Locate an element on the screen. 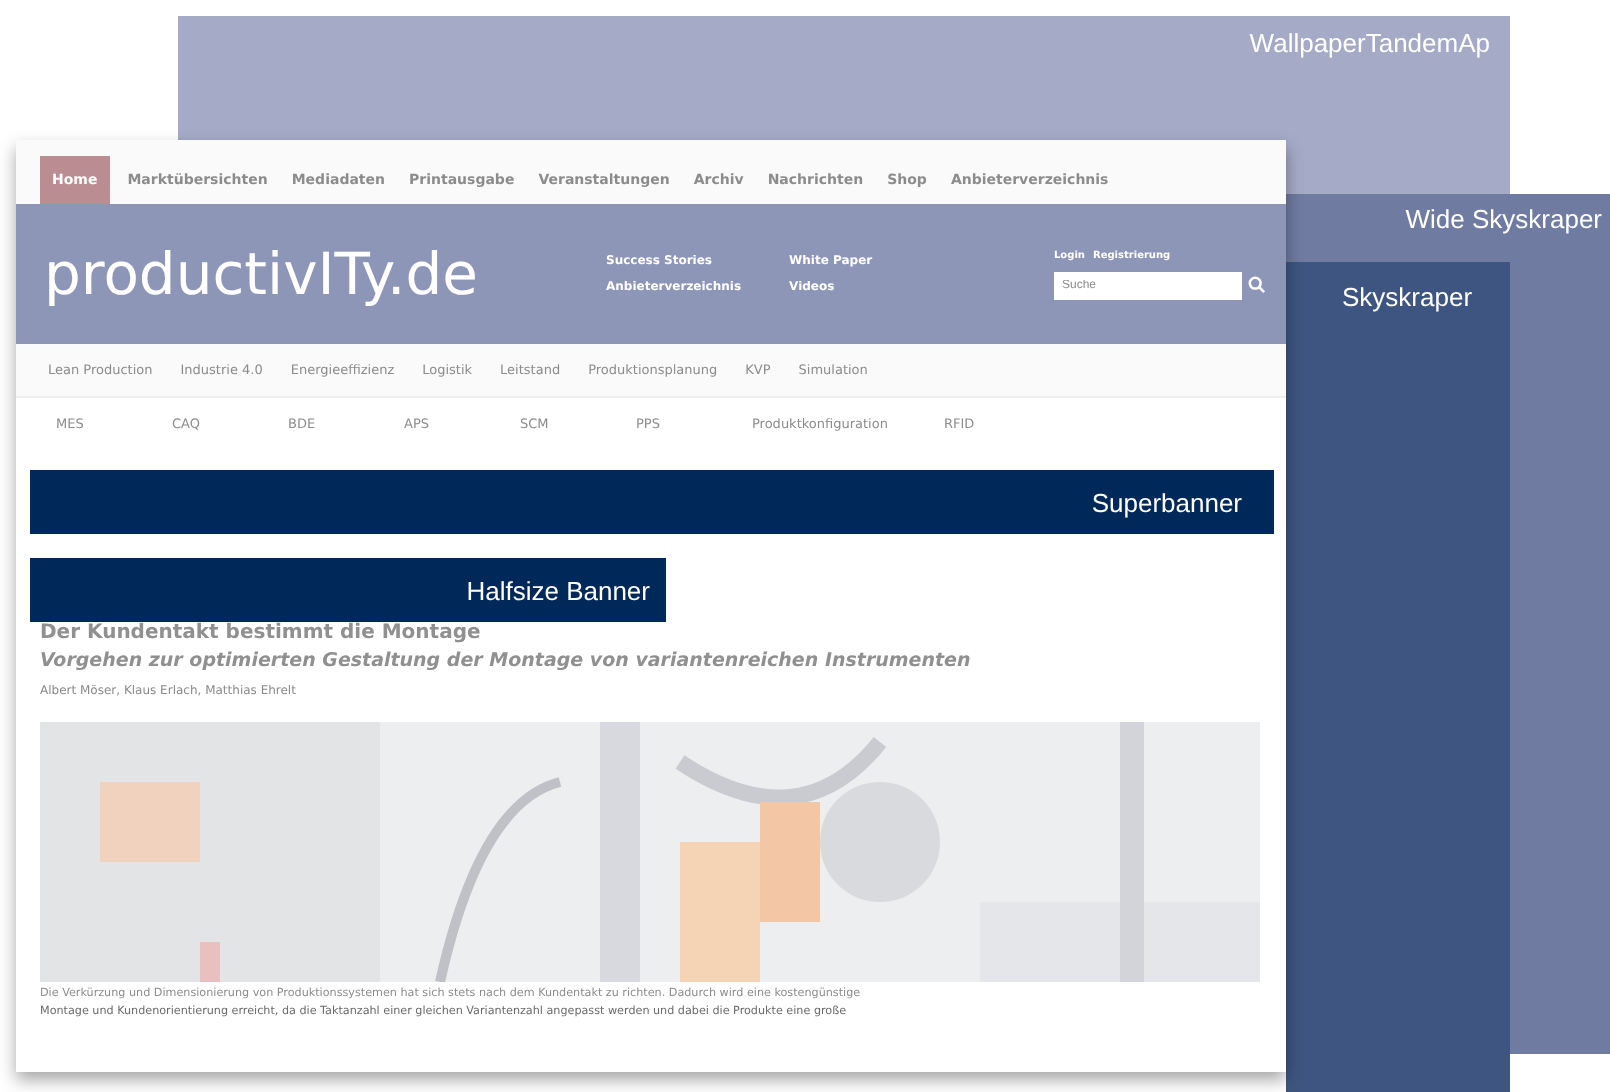  search-icon is located at coordinates (1257, 285).